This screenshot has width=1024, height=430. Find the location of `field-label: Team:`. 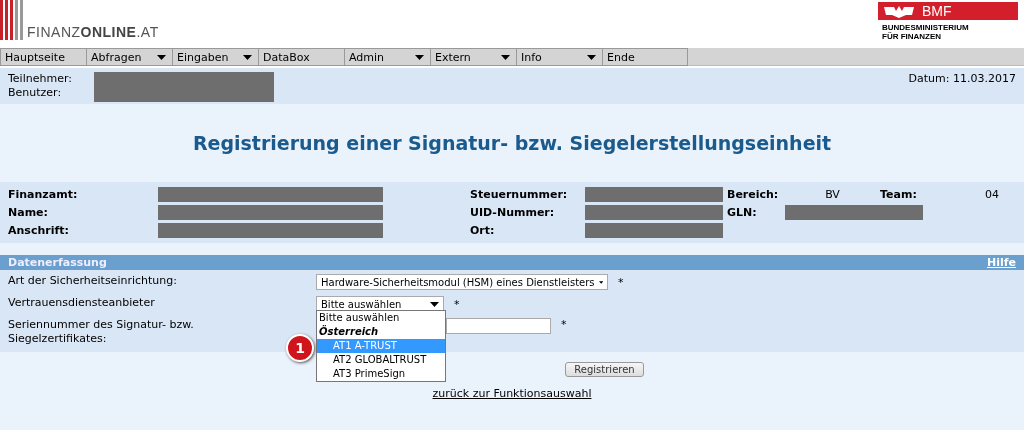

field-label: Team: is located at coordinates (899, 194).